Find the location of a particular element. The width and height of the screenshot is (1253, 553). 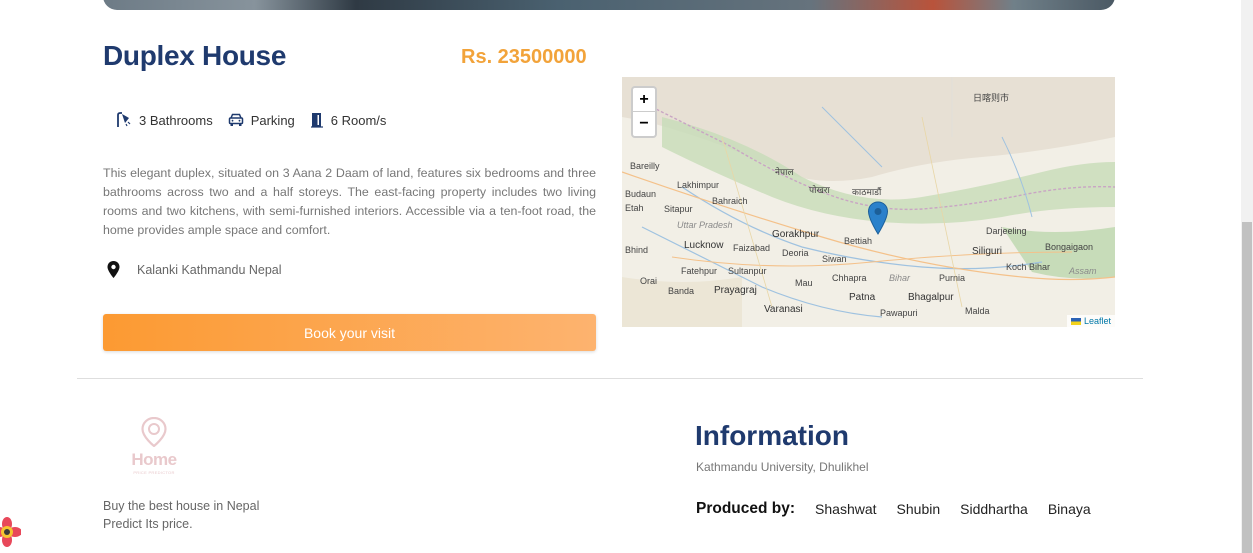

feature-label: Parking is located at coordinates (272, 120).